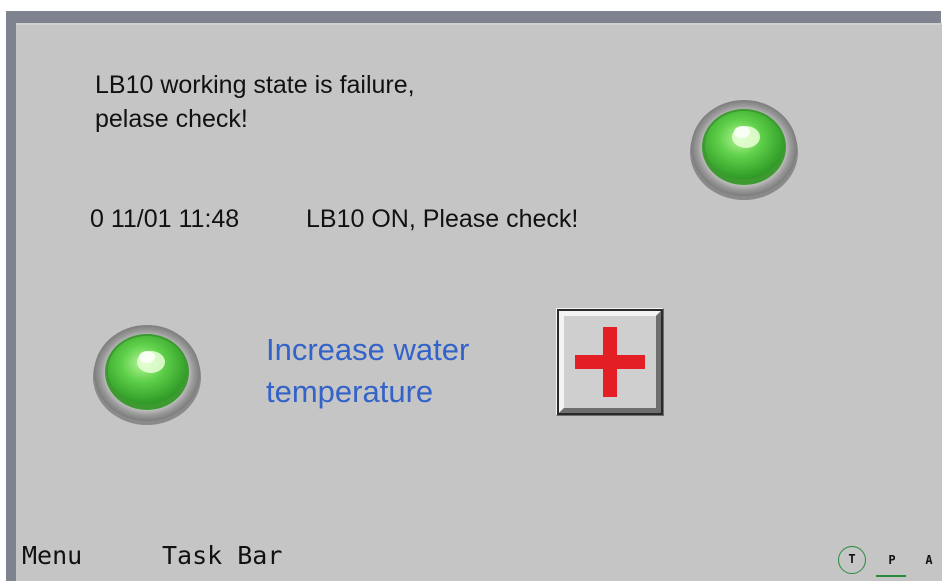 The image size is (947, 587). I want to click on increase-temperature-button, so click(610, 362).